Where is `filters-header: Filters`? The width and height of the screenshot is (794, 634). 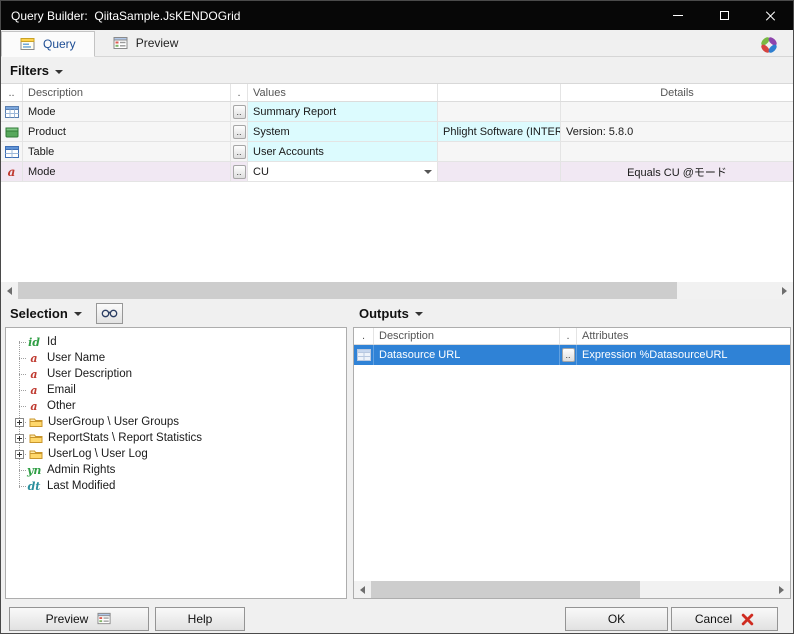
filters-header: Filters is located at coordinates (397, 70).